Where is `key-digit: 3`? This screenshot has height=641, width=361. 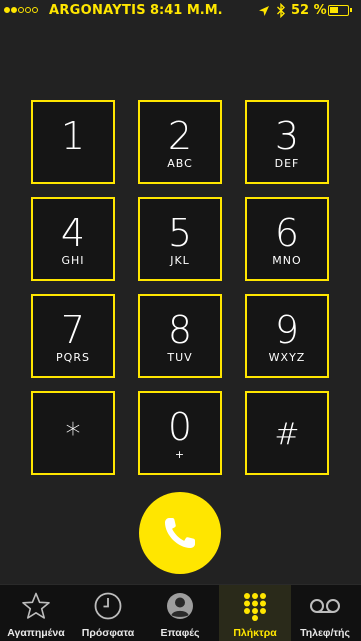
key-digit: 3 is located at coordinates (287, 136).